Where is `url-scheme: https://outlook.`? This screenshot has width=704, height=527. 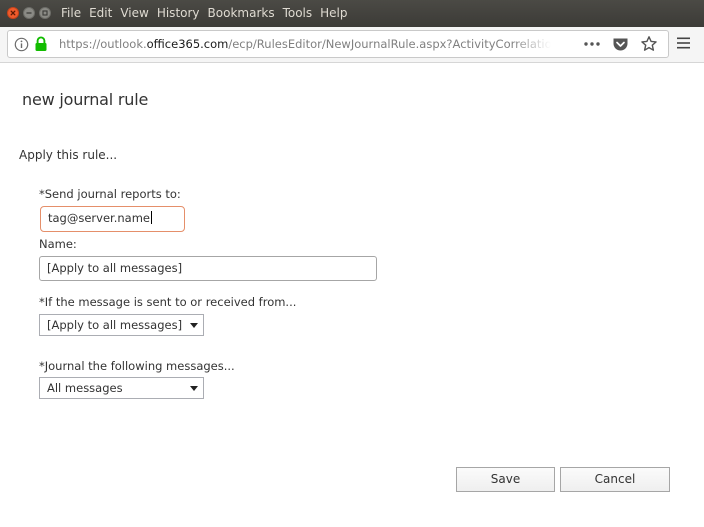 url-scheme: https://outlook. is located at coordinates (103, 44).